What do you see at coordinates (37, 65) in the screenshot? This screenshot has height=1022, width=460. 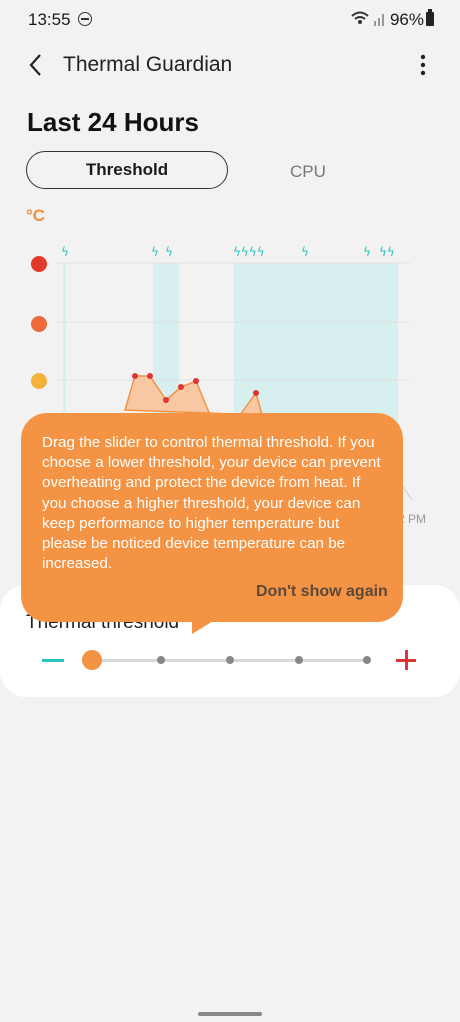 I see `back-arrow-icon` at bounding box center [37, 65].